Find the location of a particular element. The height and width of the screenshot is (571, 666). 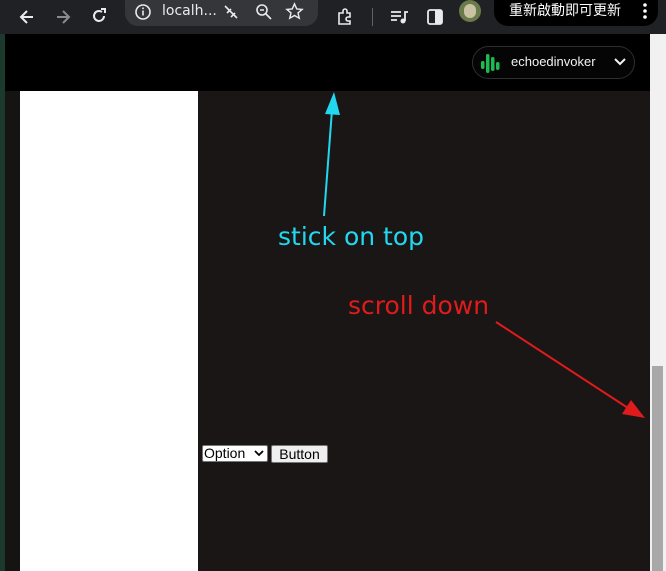

relaunch-label: 重新啟動即可更新 is located at coordinates (565, 11).